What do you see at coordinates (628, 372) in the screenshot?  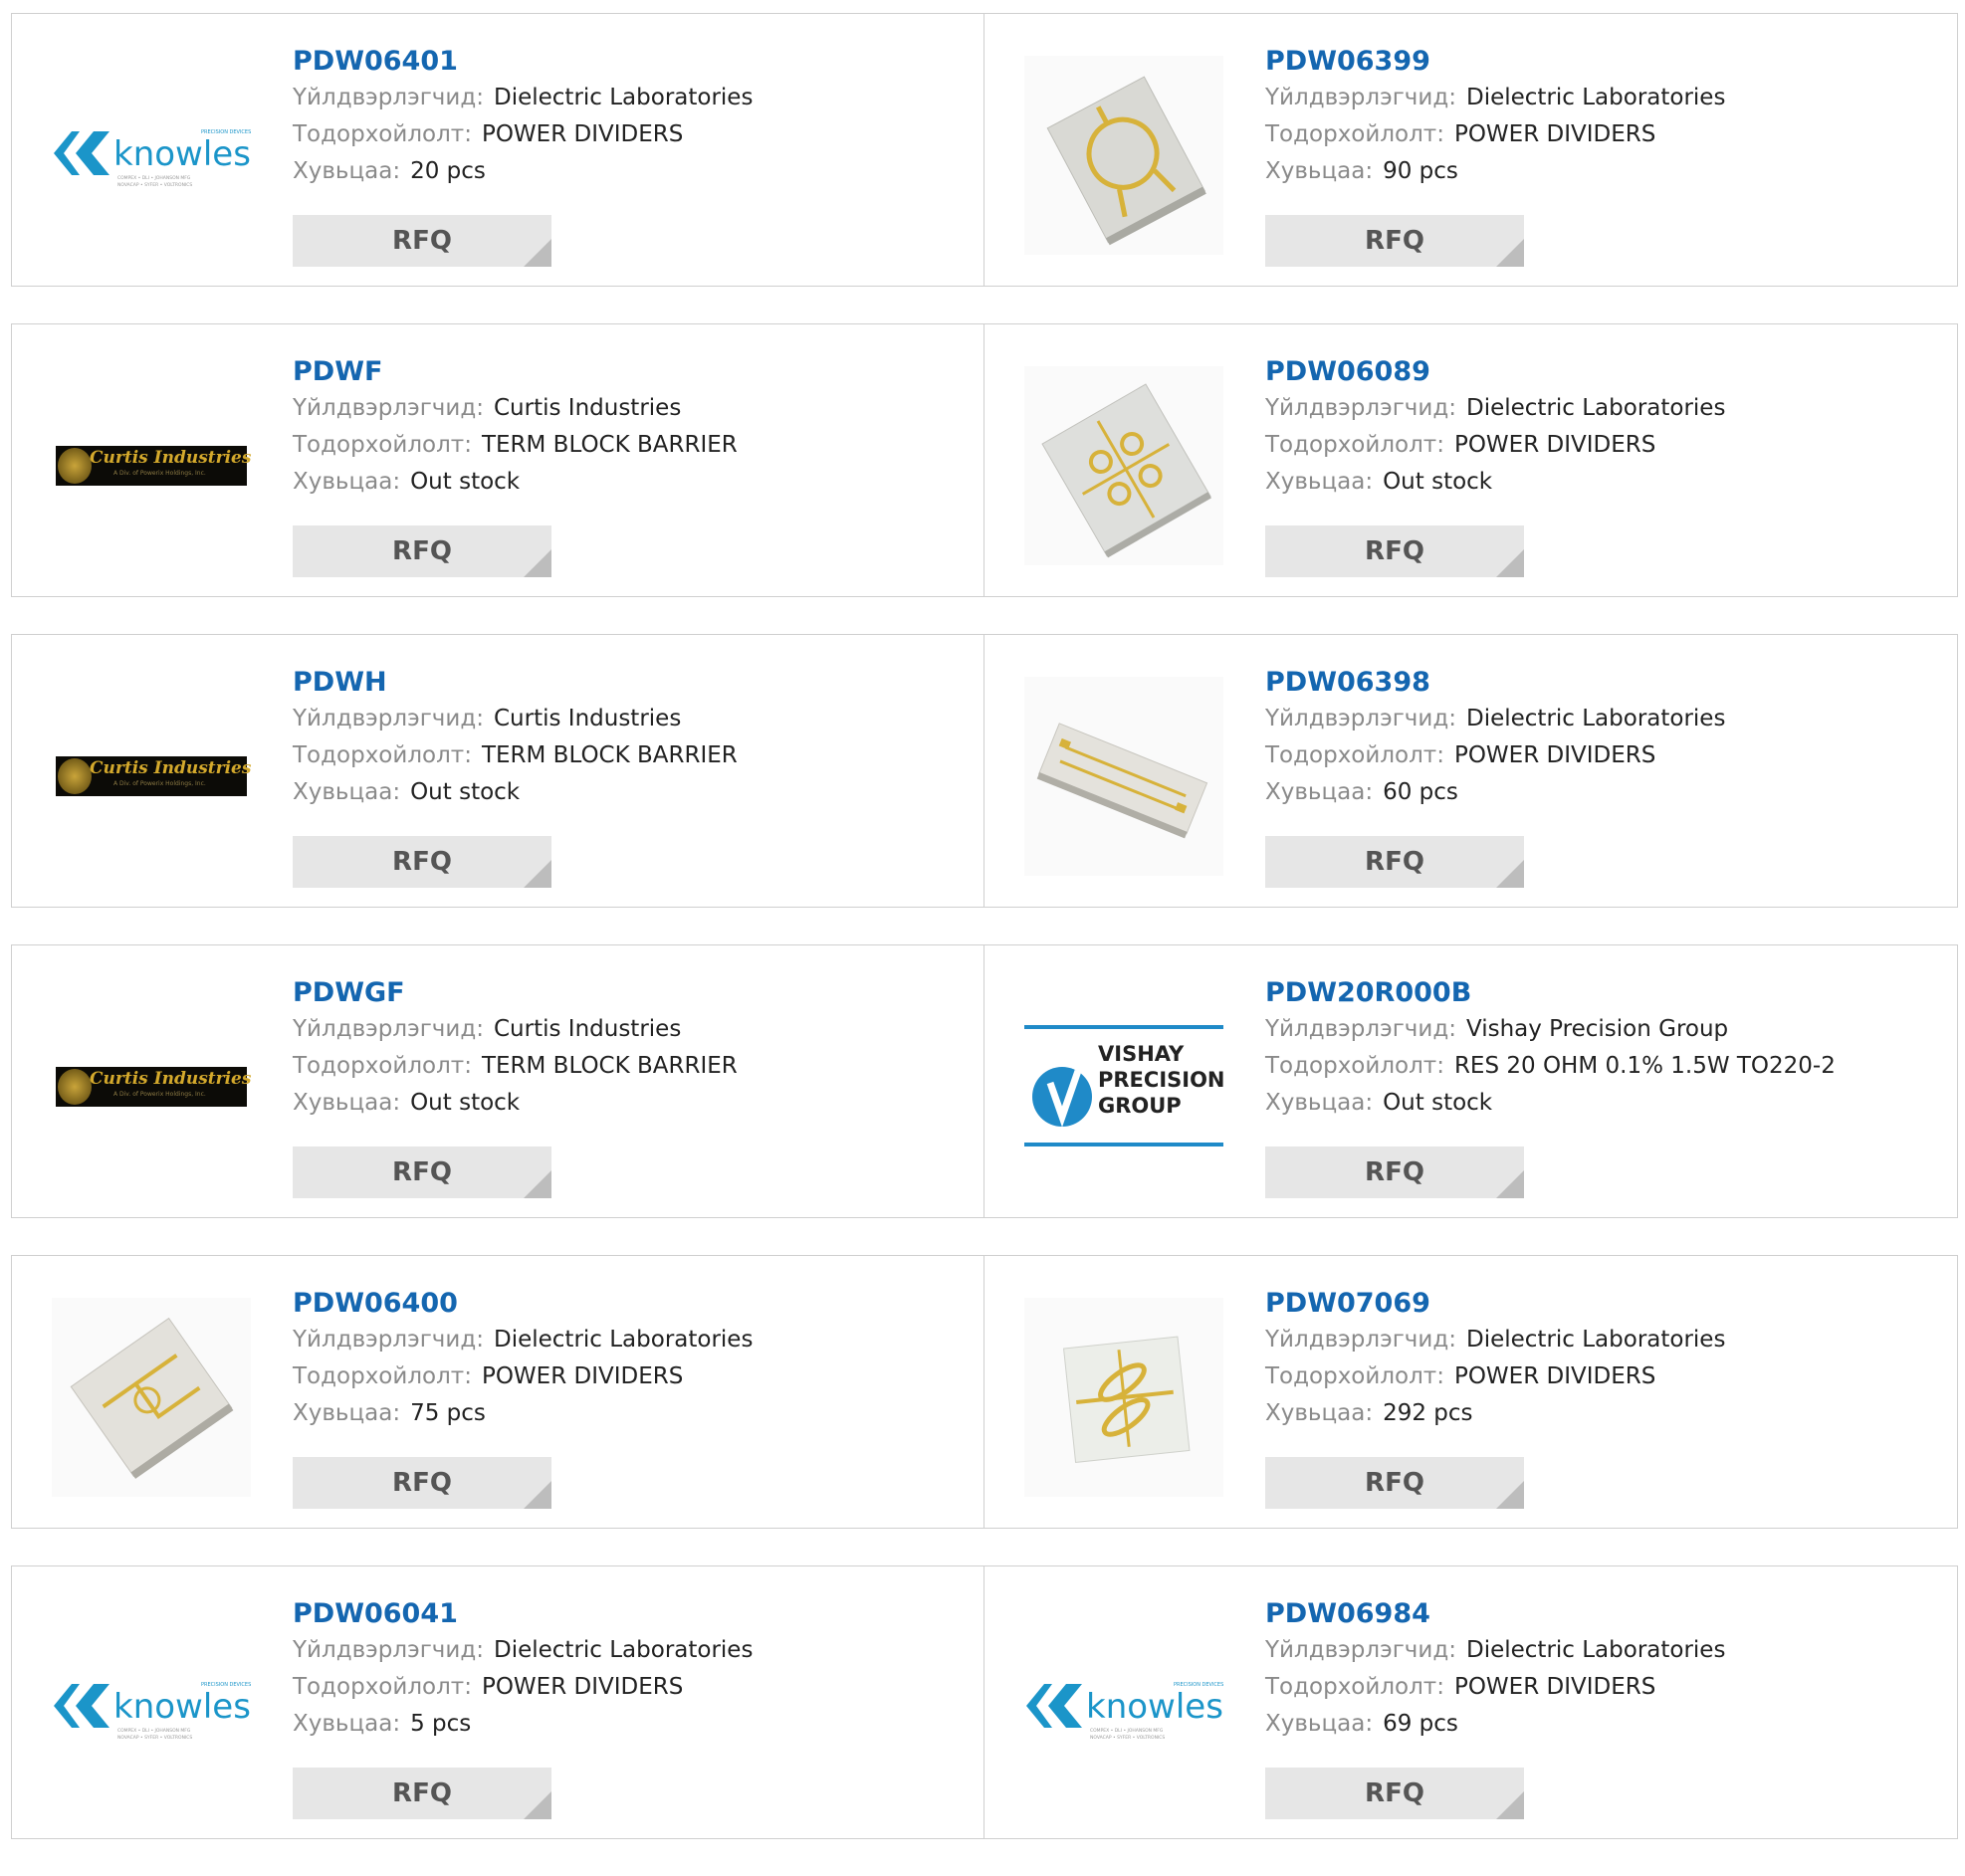 I see `part-number-link: PDWF` at bounding box center [628, 372].